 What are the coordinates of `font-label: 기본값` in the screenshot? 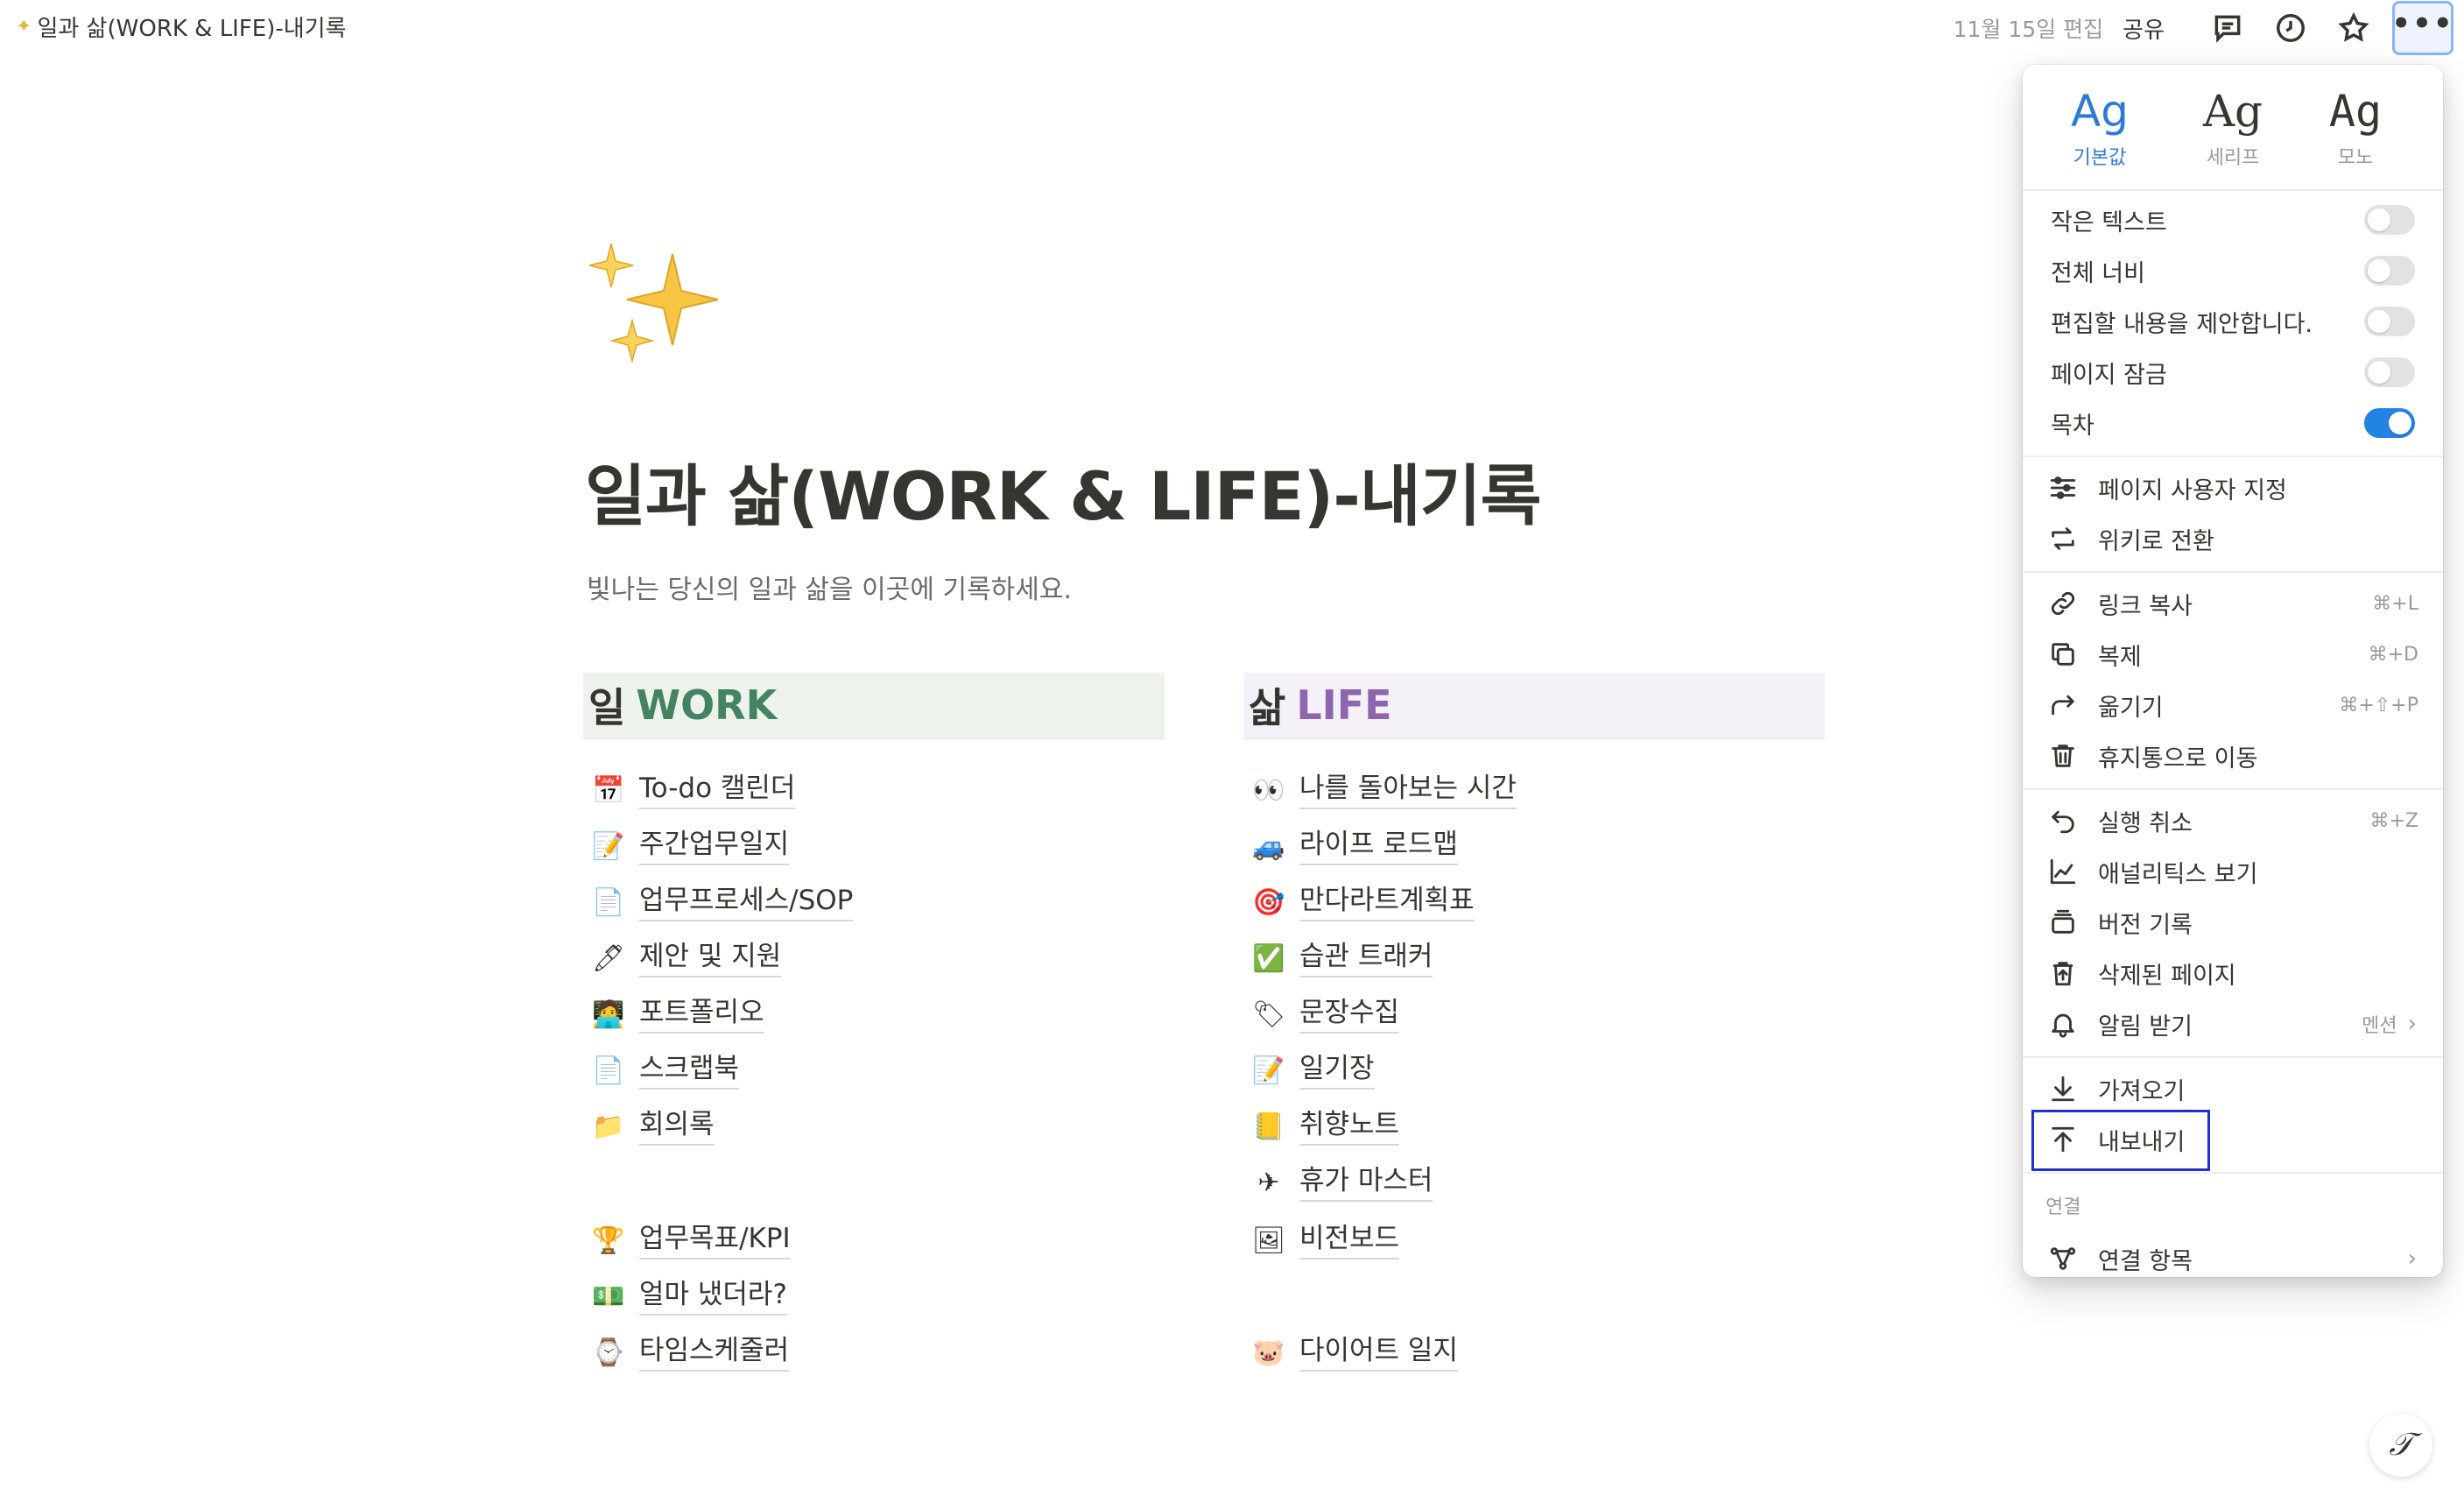 It's located at (2100, 158).